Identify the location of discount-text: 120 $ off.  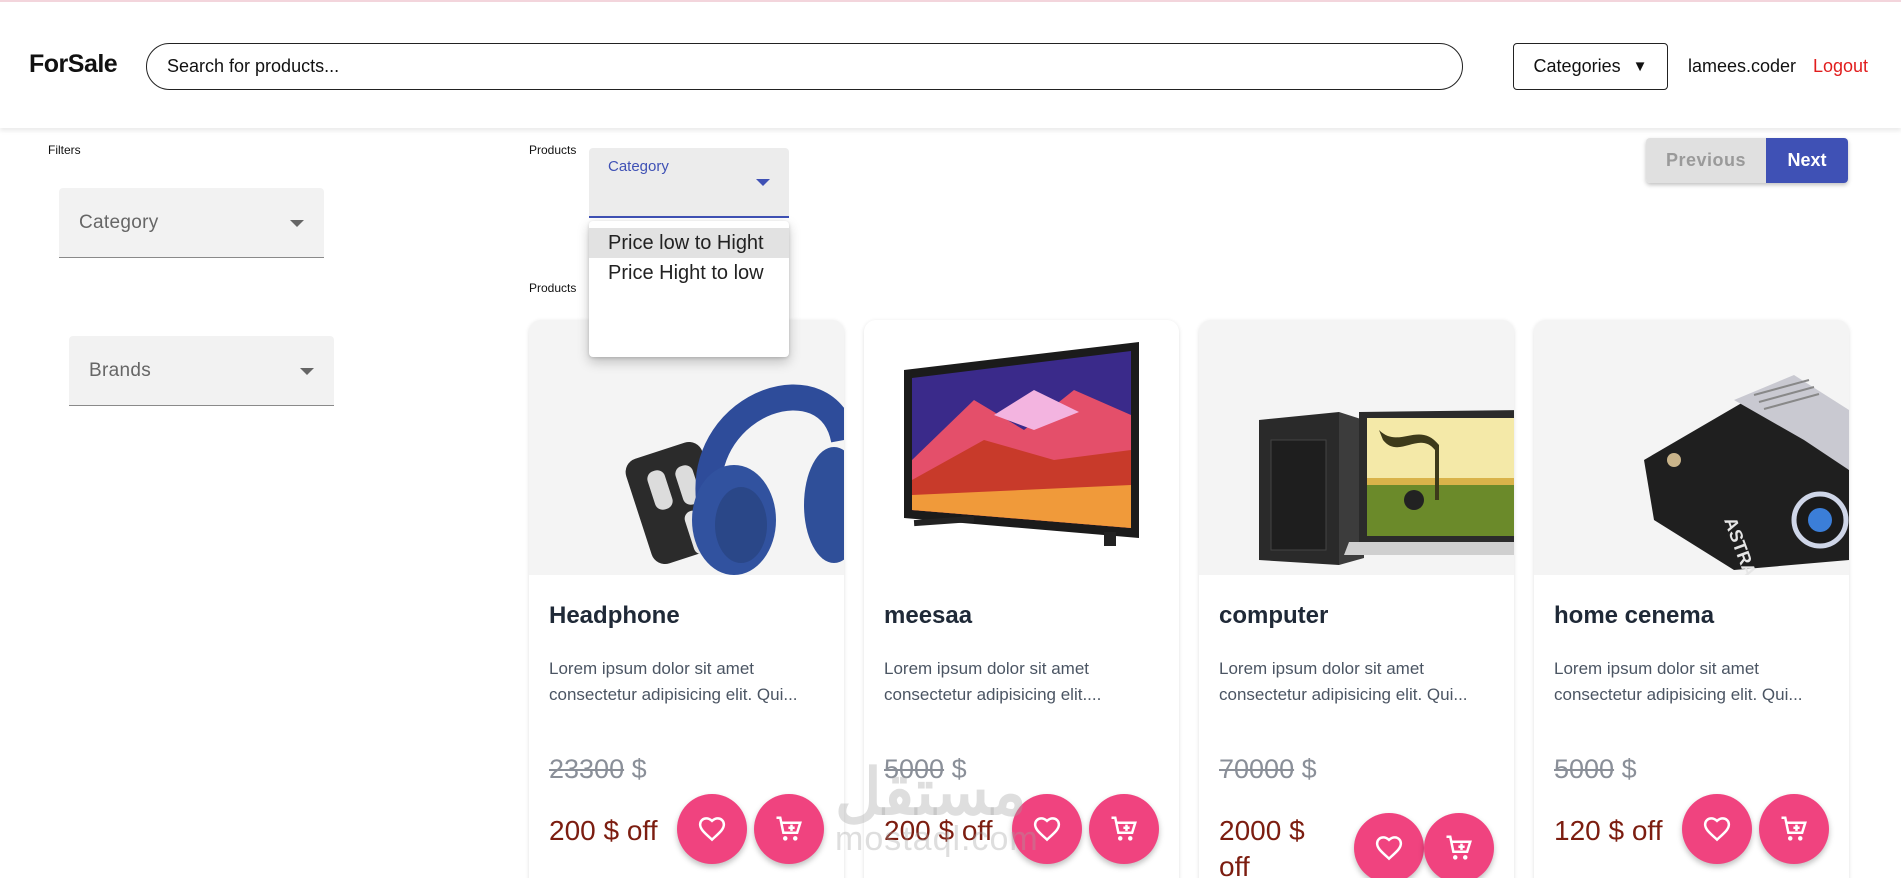
(1608, 830).